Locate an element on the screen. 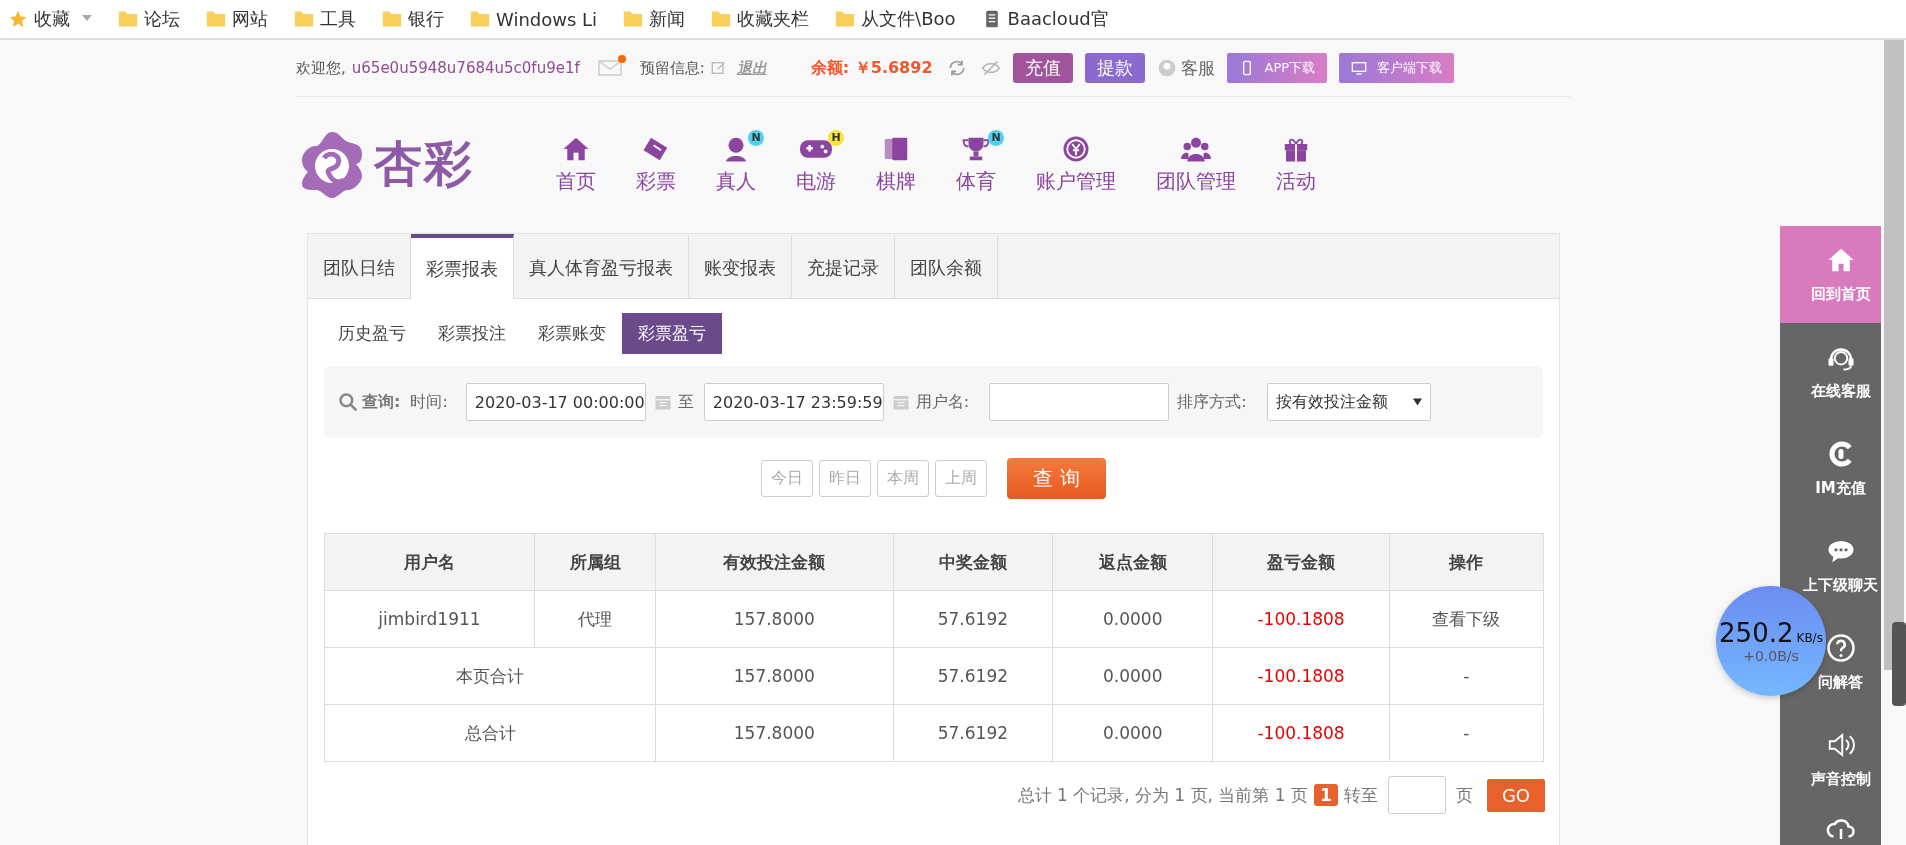  report-tab: 彩票报表 is located at coordinates (462, 266).